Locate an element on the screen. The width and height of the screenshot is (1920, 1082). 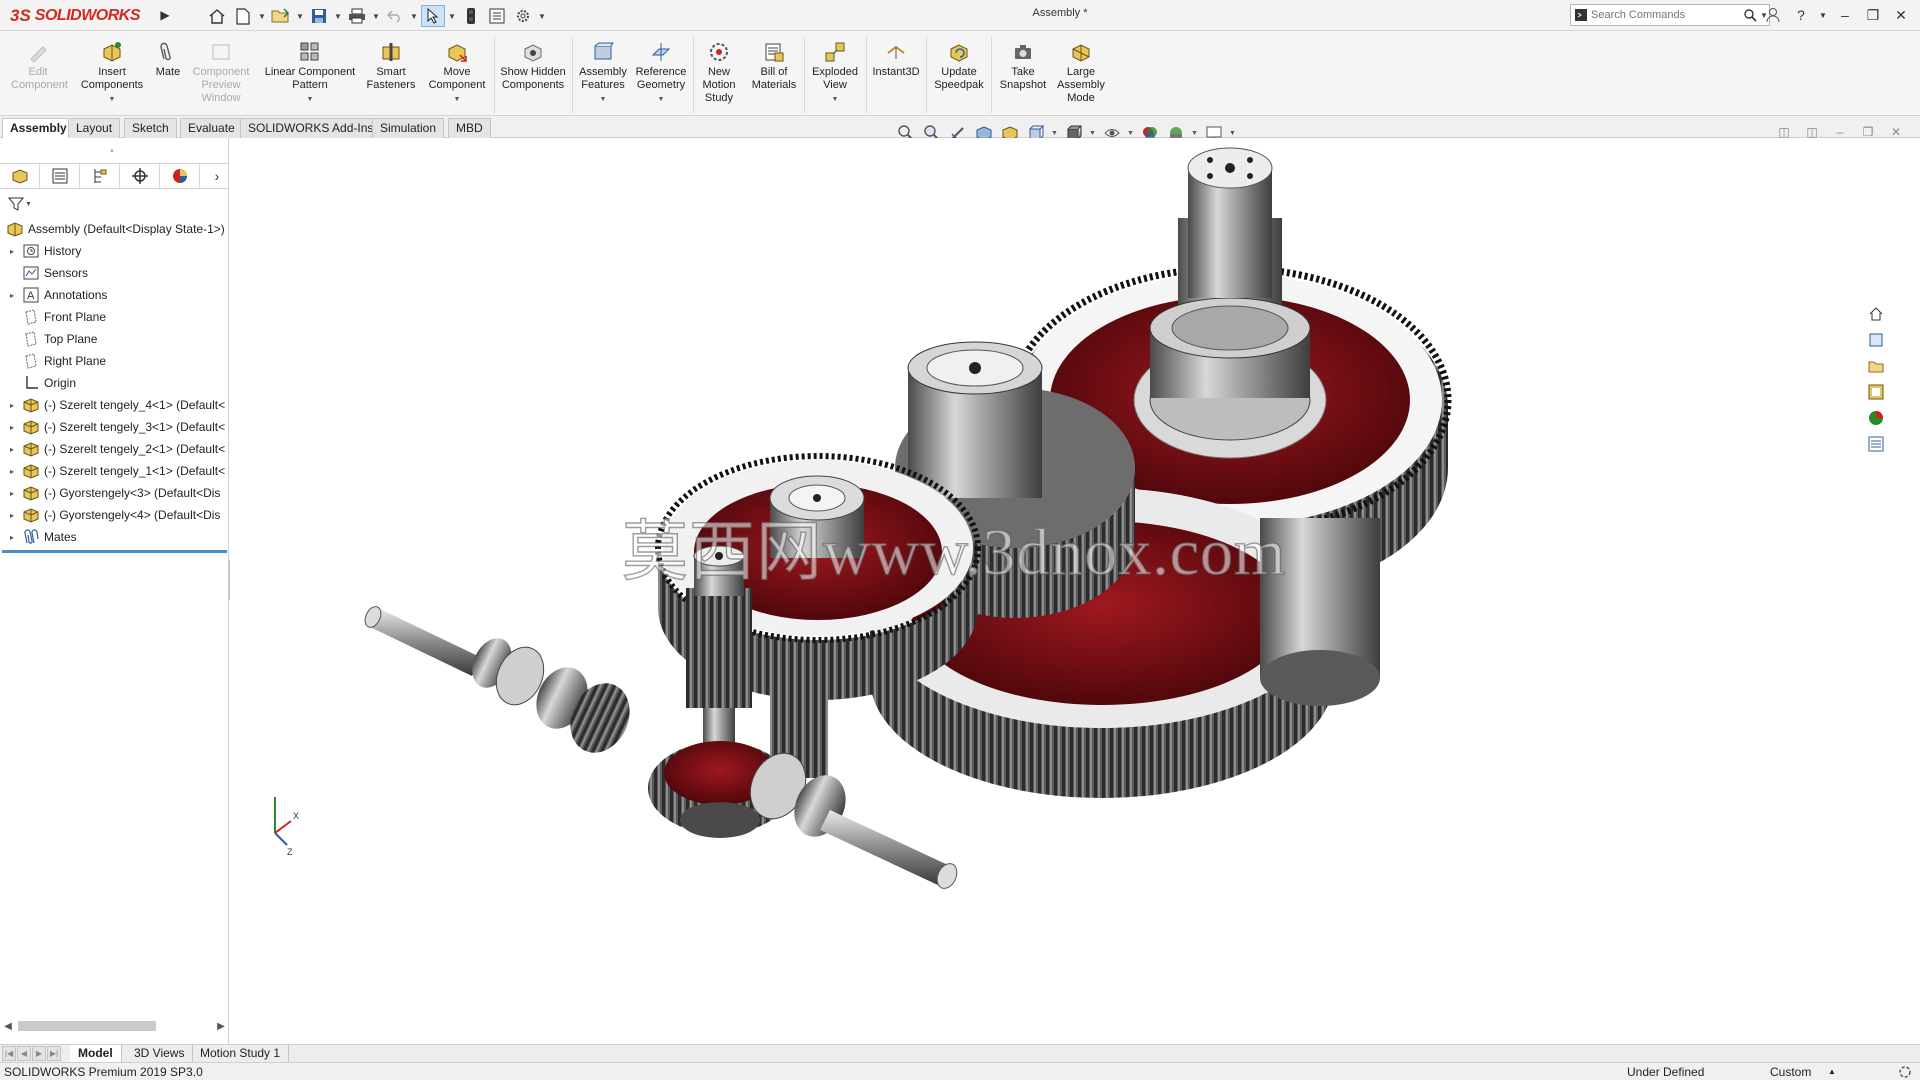
more-tabs-chevron-icon: › is located at coordinates (217, 176).